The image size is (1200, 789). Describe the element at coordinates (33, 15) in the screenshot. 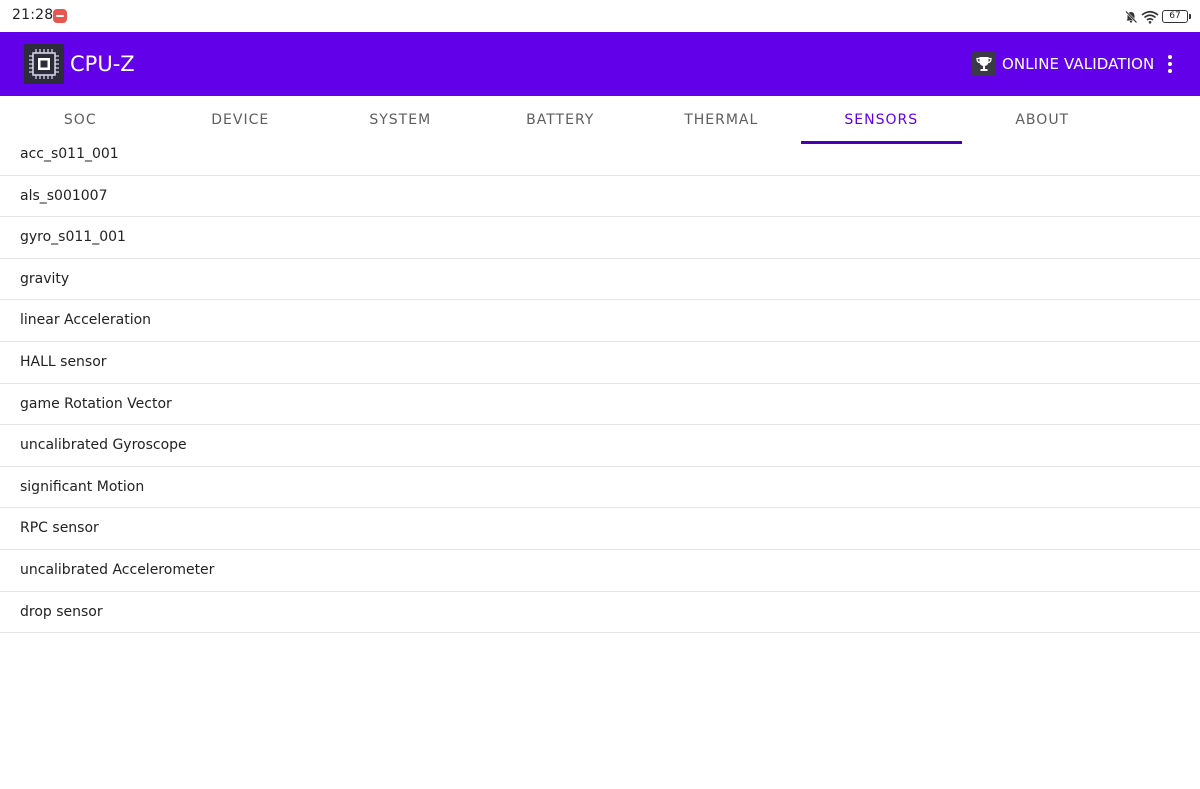

I see `status-time: 21:28` at that location.